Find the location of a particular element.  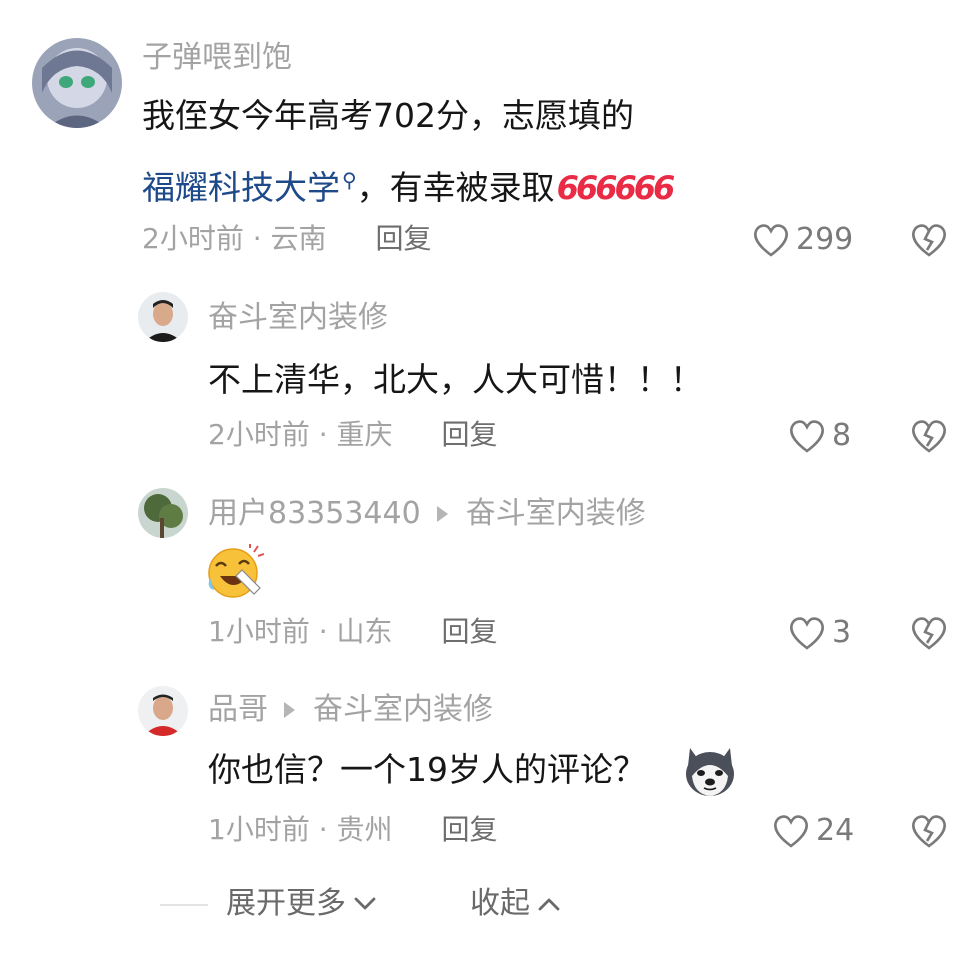

collapse-button: 收起 is located at coordinates (515, 904).